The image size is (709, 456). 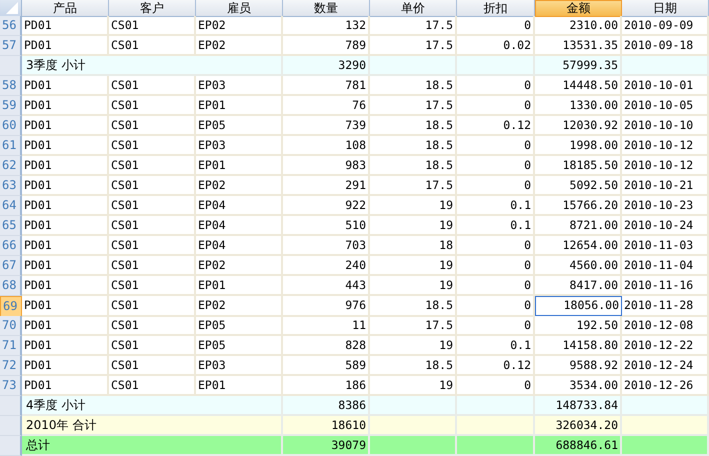 What do you see at coordinates (326, 86) in the screenshot?
I see `table-cell: 781` at bounding box center [326, 86].